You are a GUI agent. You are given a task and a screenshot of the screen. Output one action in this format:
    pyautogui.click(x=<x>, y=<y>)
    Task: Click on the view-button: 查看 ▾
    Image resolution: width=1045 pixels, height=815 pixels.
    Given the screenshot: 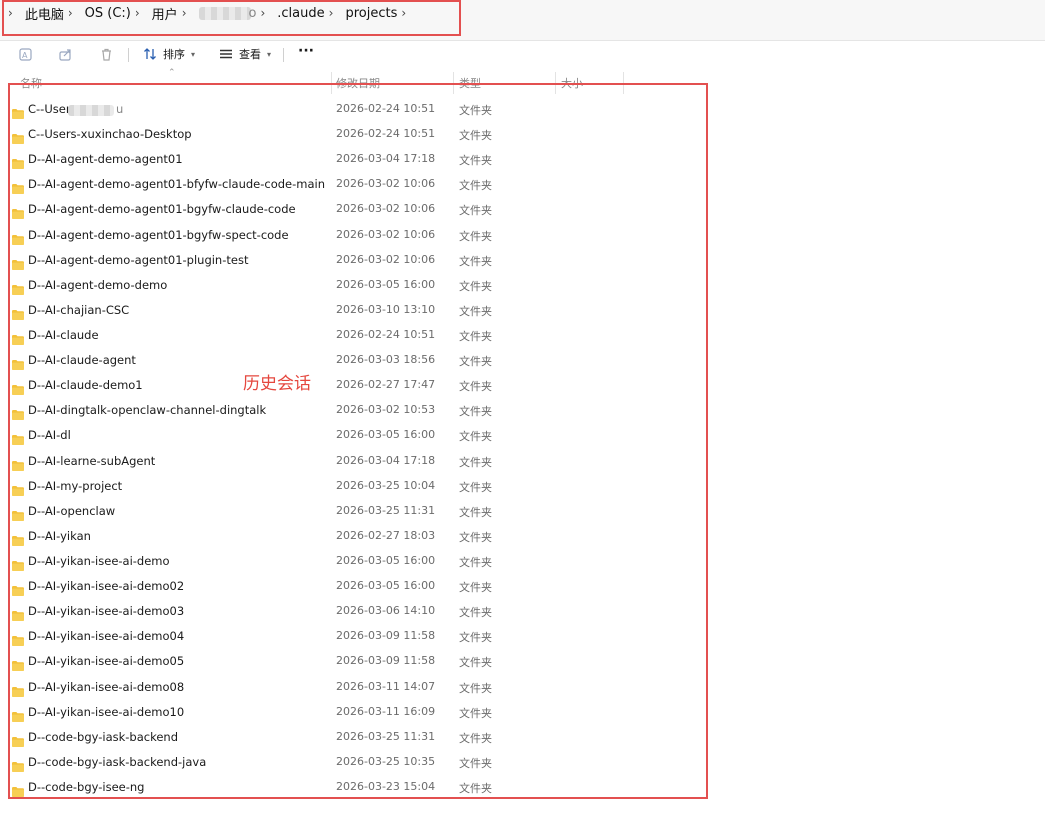 What is the action you would take?
    pyautogui.click(x=245, y=54)
    